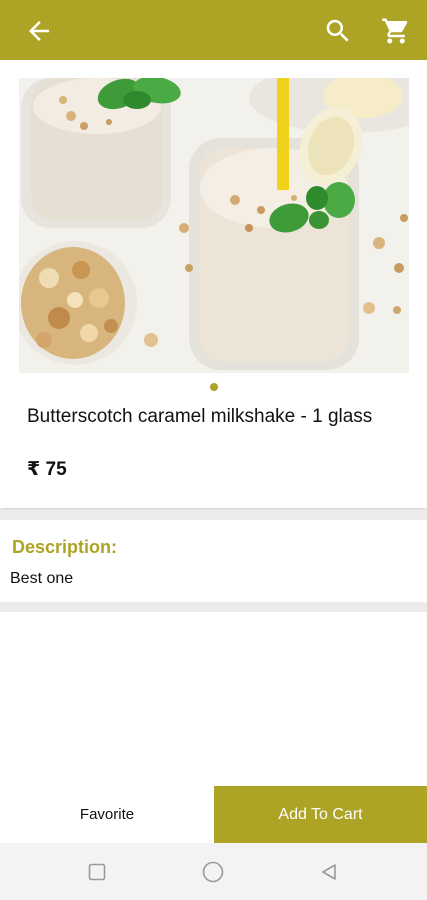  I want to click on description-title: Description:, so click(65, 547).